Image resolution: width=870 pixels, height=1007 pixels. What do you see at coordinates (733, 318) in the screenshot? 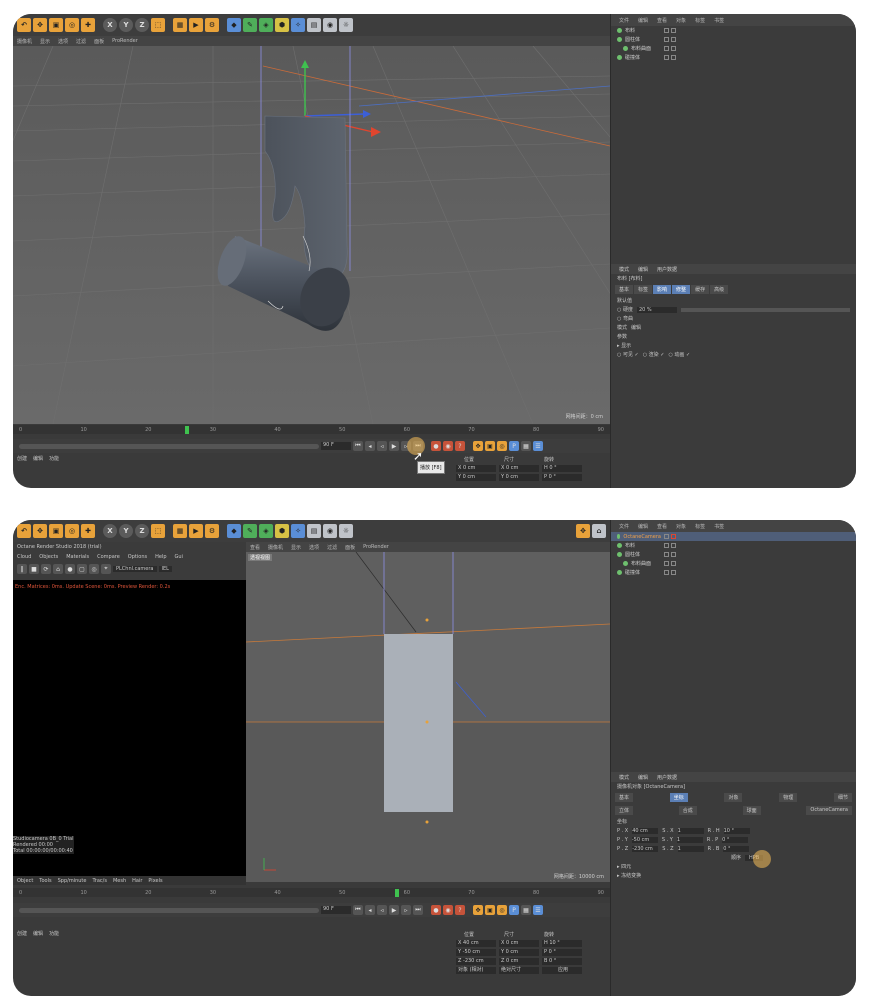
I see `bend-row: ○ 弯曲` at bounding box center [733, 318].